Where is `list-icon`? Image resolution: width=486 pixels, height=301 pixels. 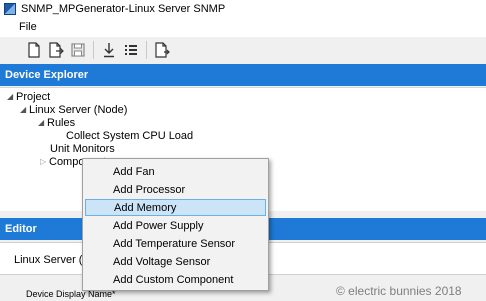
list-icon is located at coordinates (131, 50).